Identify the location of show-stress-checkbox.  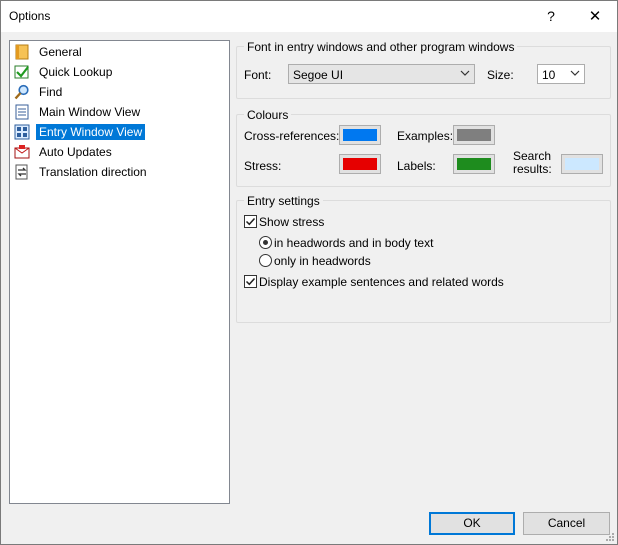
(250, 221).